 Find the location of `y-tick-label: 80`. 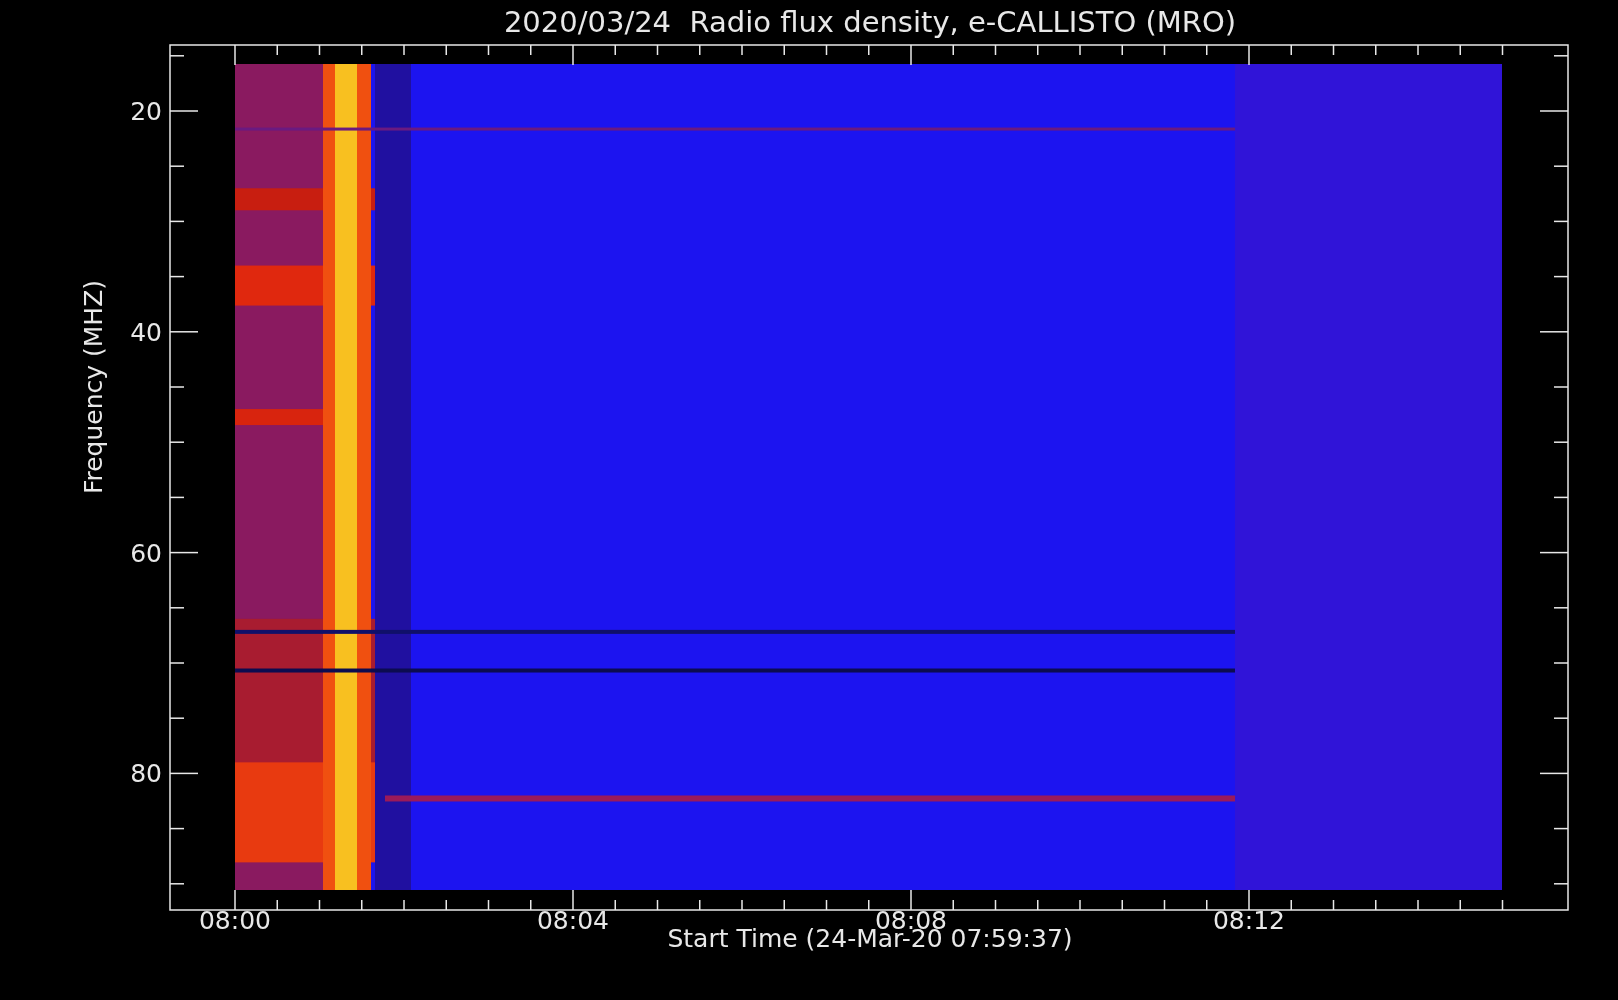

y-tick-label: 80 is located at coordinates (146, 774).